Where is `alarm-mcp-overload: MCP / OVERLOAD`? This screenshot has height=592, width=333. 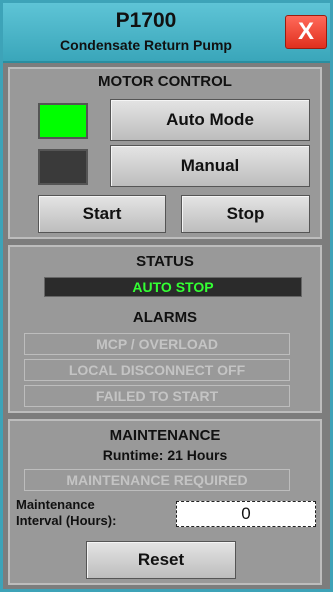
alarm-mcp-overload: MCP / OVERLOAD is located at coordinates (157, 344).